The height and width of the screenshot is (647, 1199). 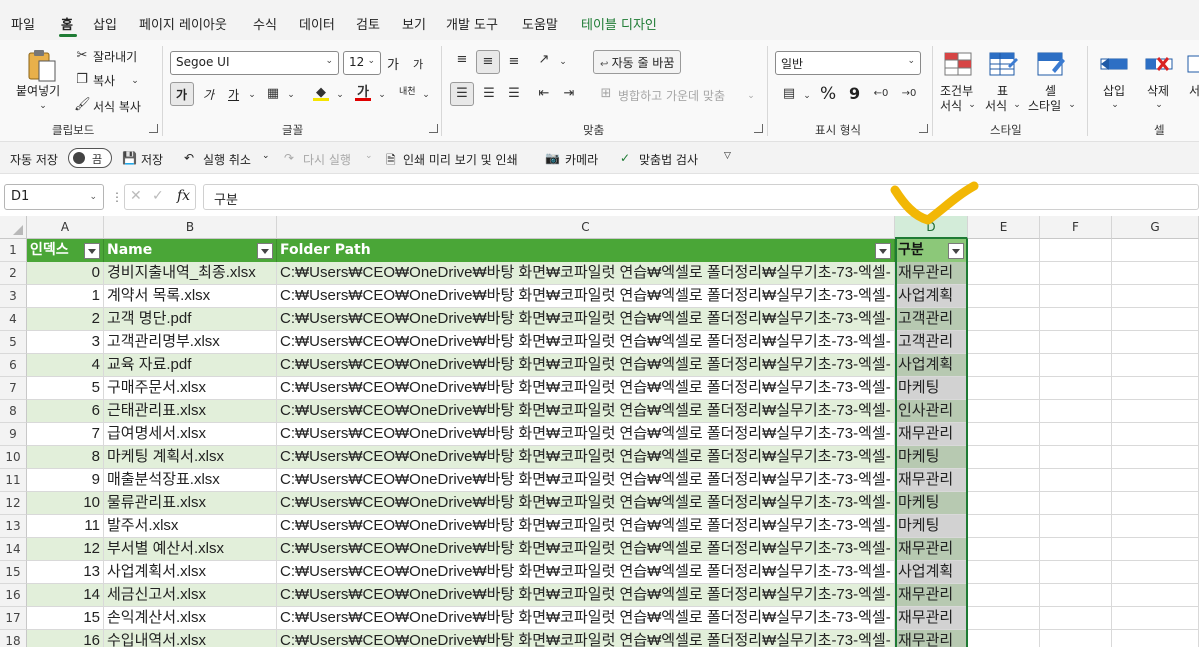 What do you see at coordinates (190, 526) in the screenshot?
I see `table-cell: 발주서.xlsx` at bounding box center [190, 526].